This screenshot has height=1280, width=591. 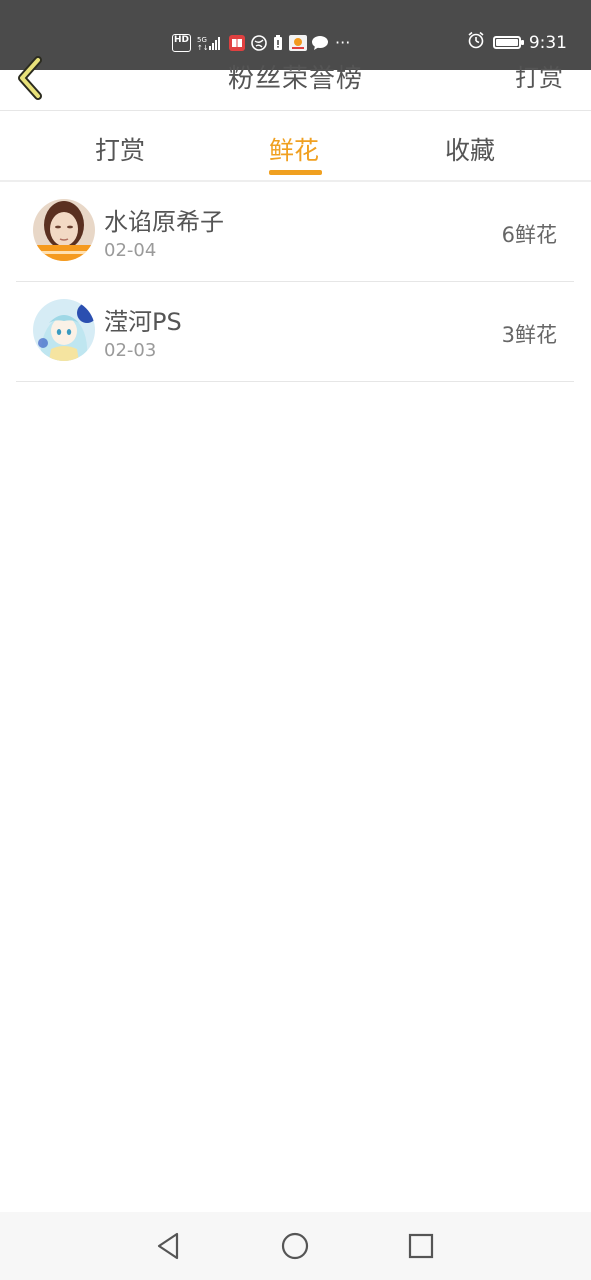 I want to click on battery-icon, so click(x=508, y=42).